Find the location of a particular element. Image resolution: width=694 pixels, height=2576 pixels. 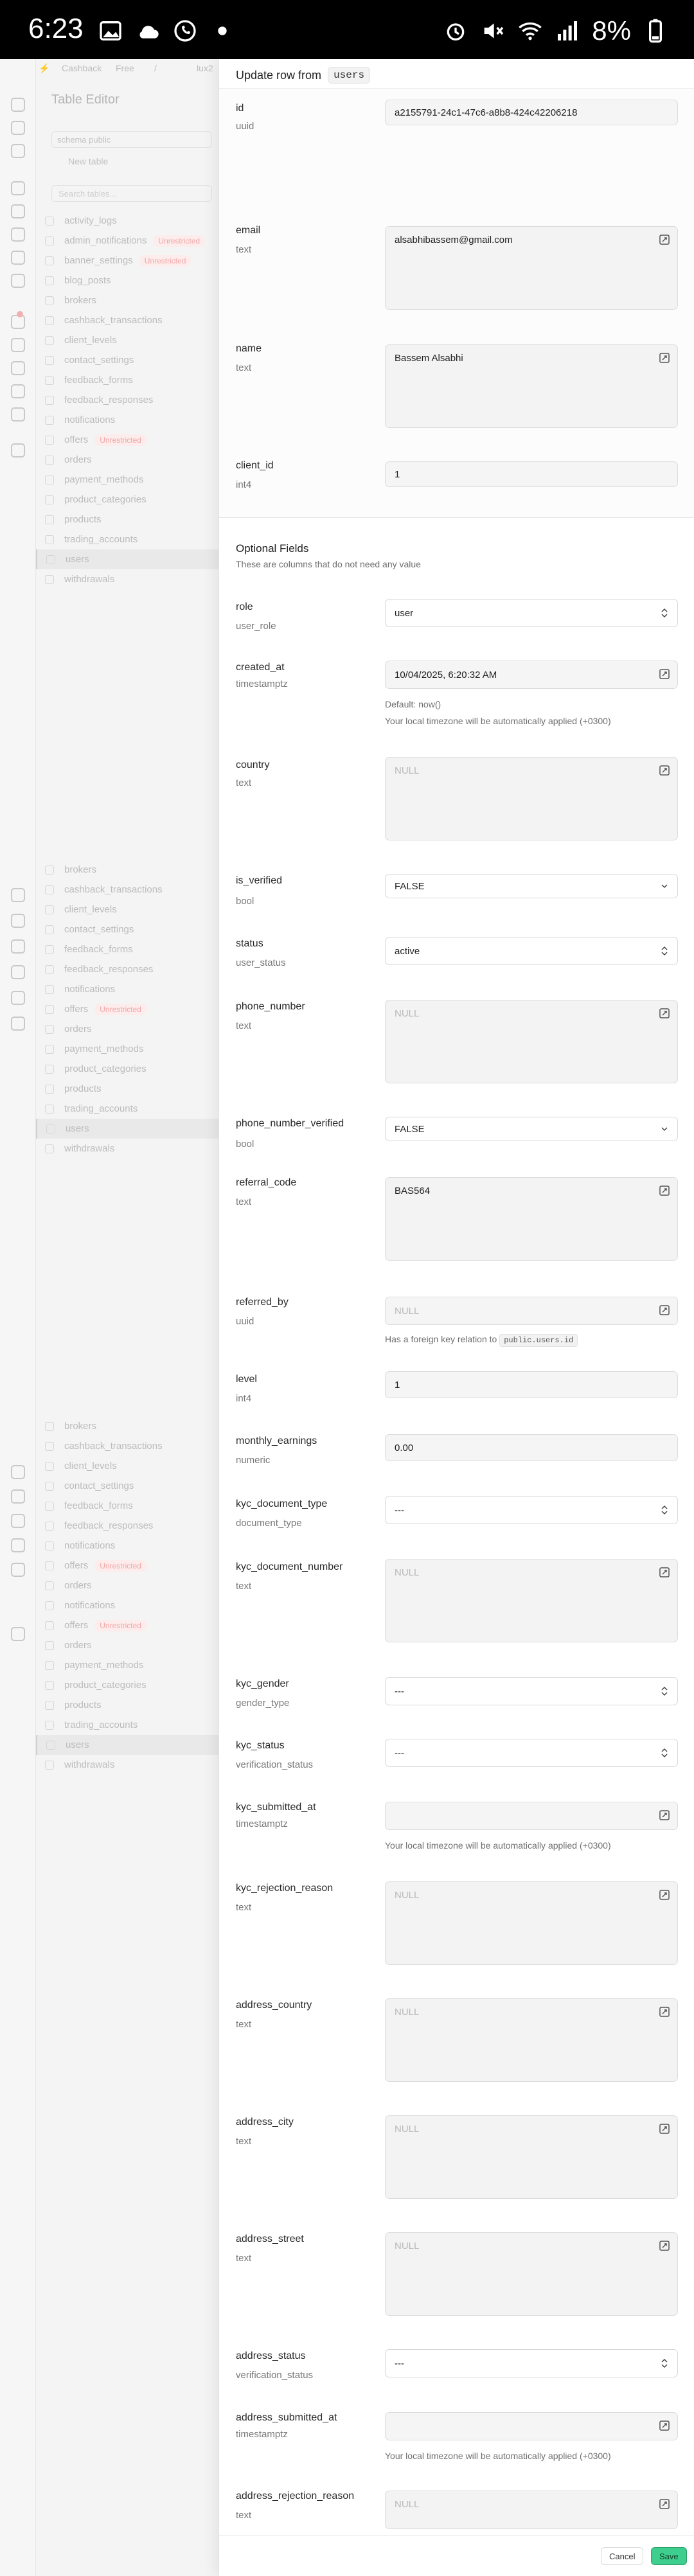

country-textarea: NULL is located at coordinates (531, 799).